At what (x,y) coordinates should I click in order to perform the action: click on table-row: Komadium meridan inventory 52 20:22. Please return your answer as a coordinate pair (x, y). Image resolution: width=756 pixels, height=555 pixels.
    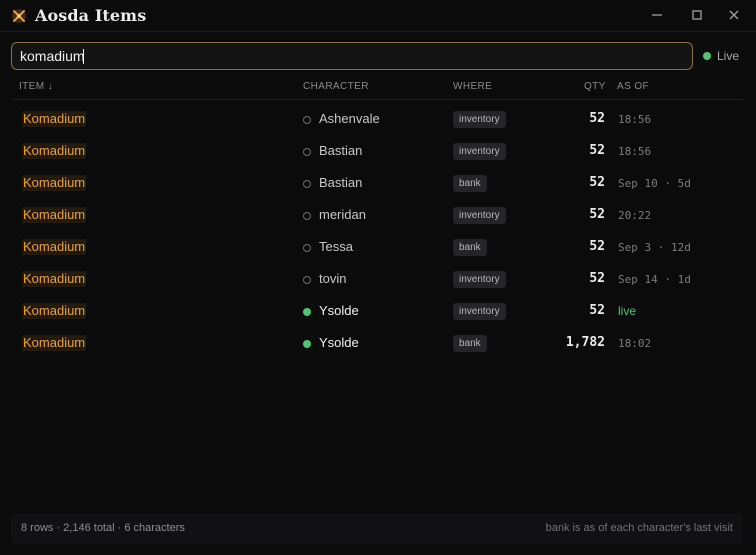
    Looking at the image, I should click on (377, 216).